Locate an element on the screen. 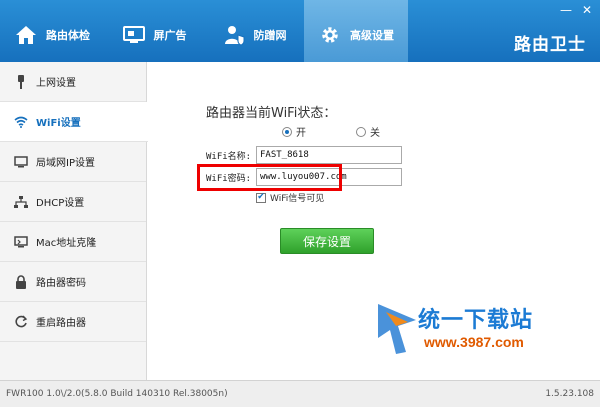  sidebar-item-wifi: WiFi设置 is located at coordinates (74, 122).